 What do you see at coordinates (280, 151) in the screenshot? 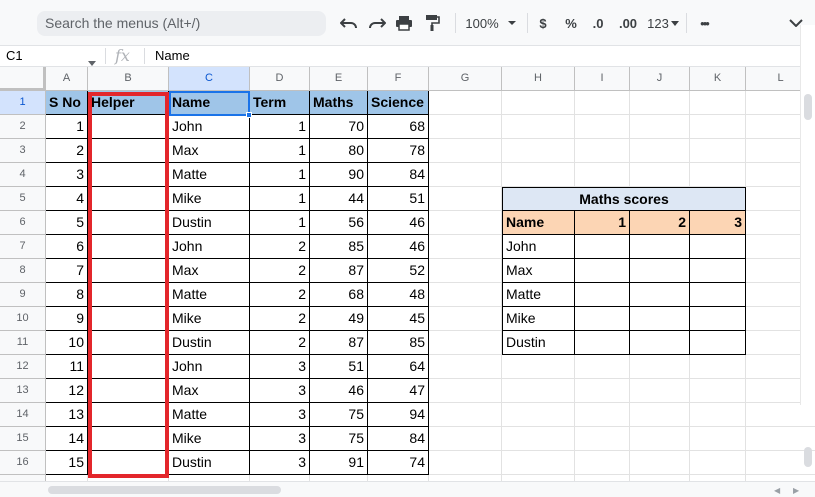
I see `data-cell-term: 1` at bounding box center [280, 151].